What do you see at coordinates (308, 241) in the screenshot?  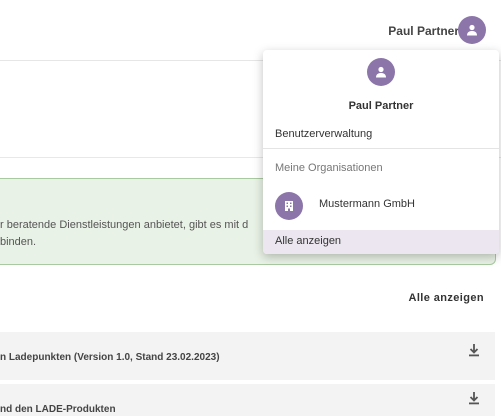 I see `menu-show-all-label: Alle anzeigen` at bounding box center [308, 241].